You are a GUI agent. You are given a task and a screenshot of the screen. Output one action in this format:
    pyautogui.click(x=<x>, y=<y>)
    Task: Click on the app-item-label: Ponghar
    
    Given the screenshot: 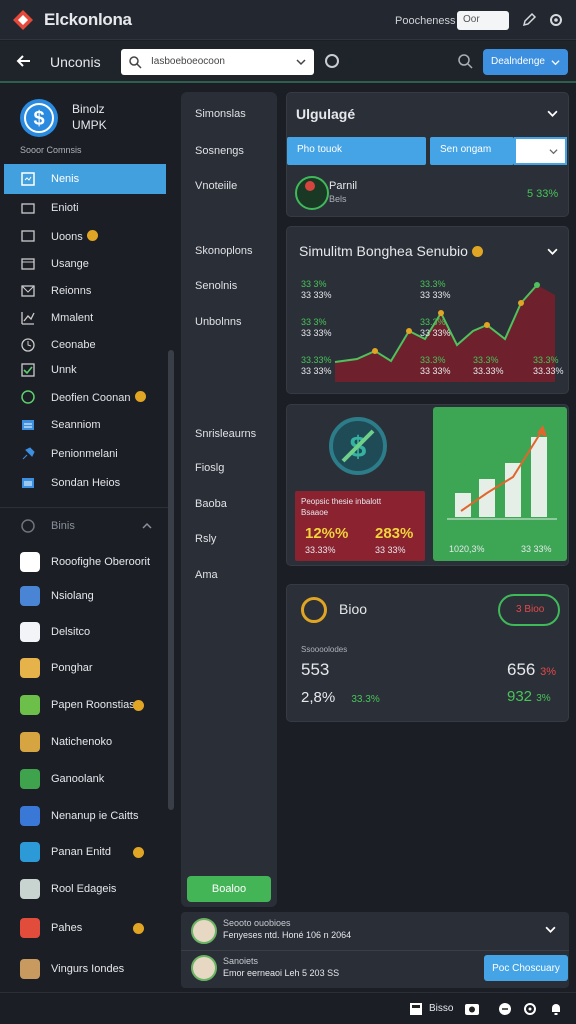 What is the action you would take?
    pyautogui.click(x=72, y=668)
    